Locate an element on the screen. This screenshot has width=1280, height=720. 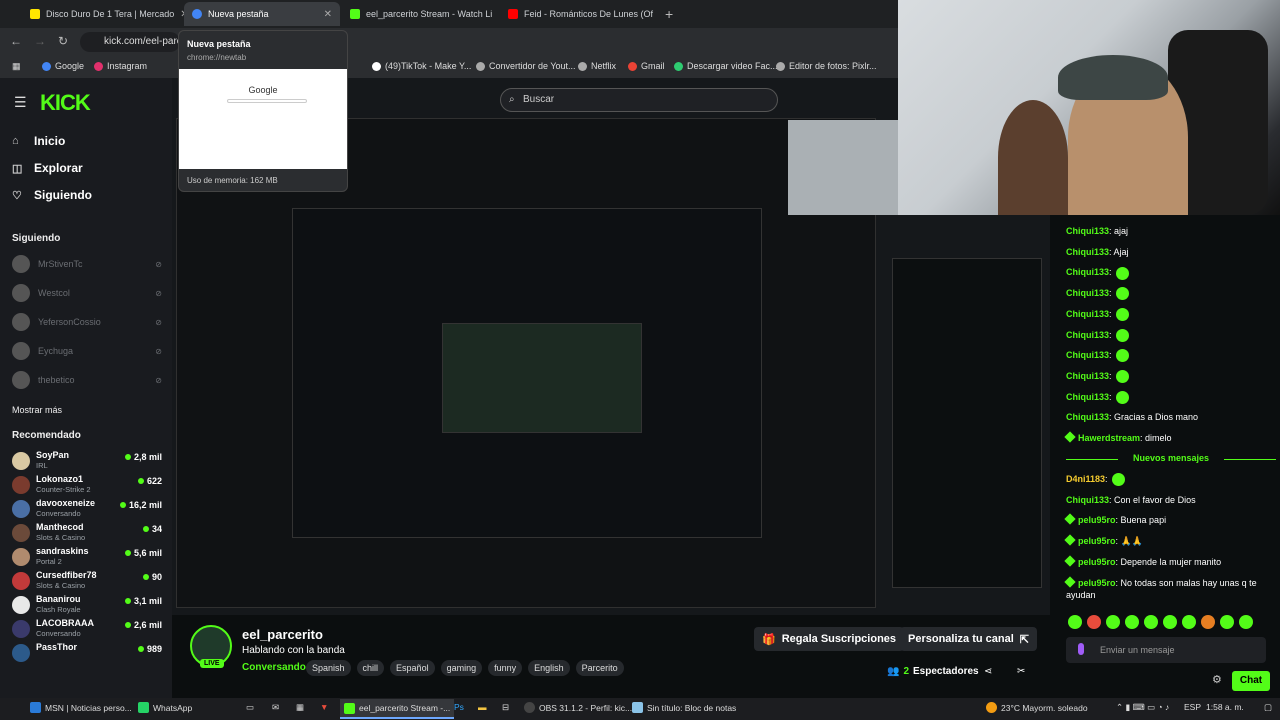
tag: funny is located at coordinates (505, 668).